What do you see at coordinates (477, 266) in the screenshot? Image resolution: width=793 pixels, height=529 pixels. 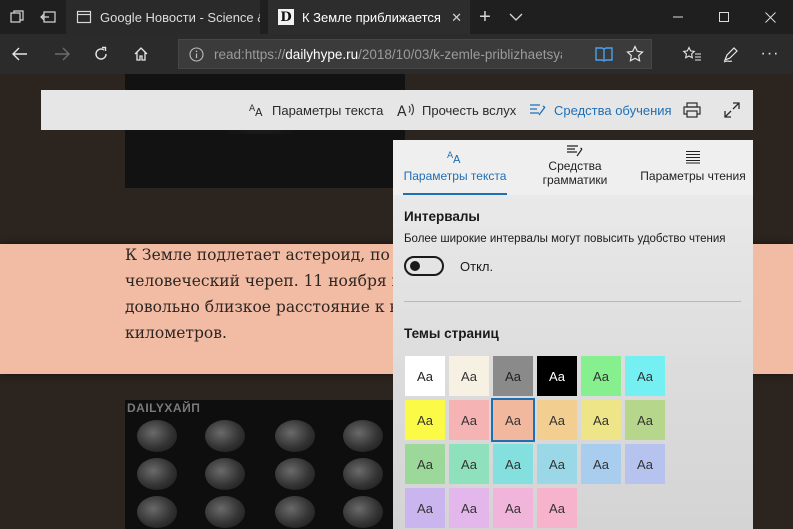 I see `spacing-toggle-state: Откл.` at bounding box center [477, 266].